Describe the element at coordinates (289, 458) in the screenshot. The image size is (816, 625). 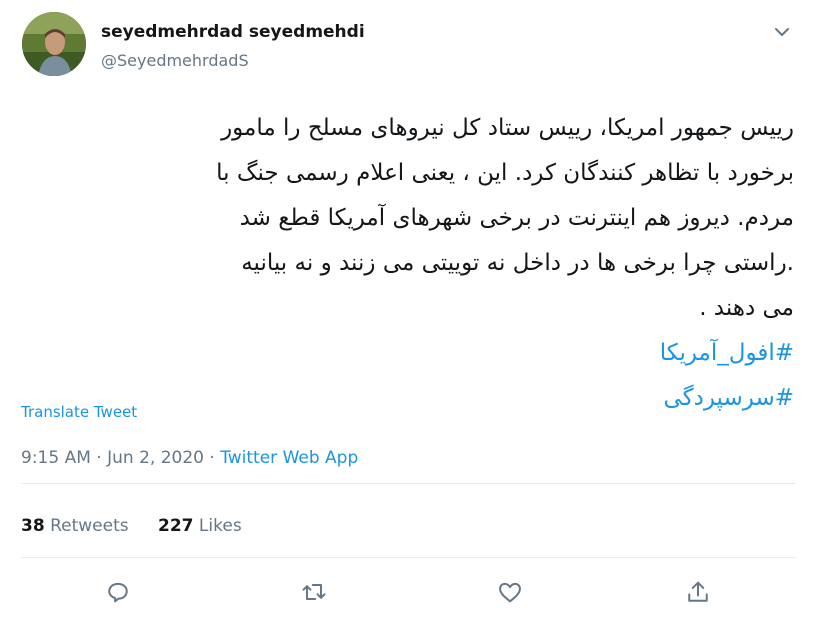
I see `source-app-link: Twitter Web App` at that location.